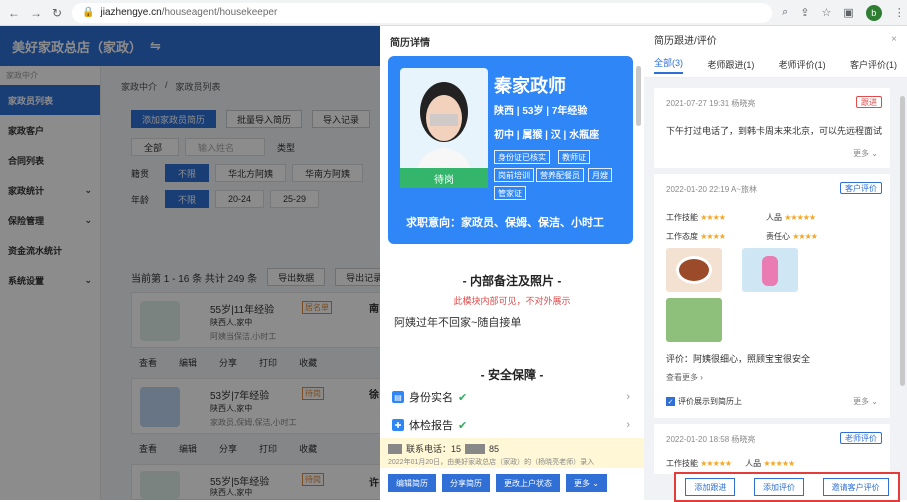 This screenshot has height=502, width=907. I want to click on tab-teacher-followup: 老师跟进(1), so click(730, 64).